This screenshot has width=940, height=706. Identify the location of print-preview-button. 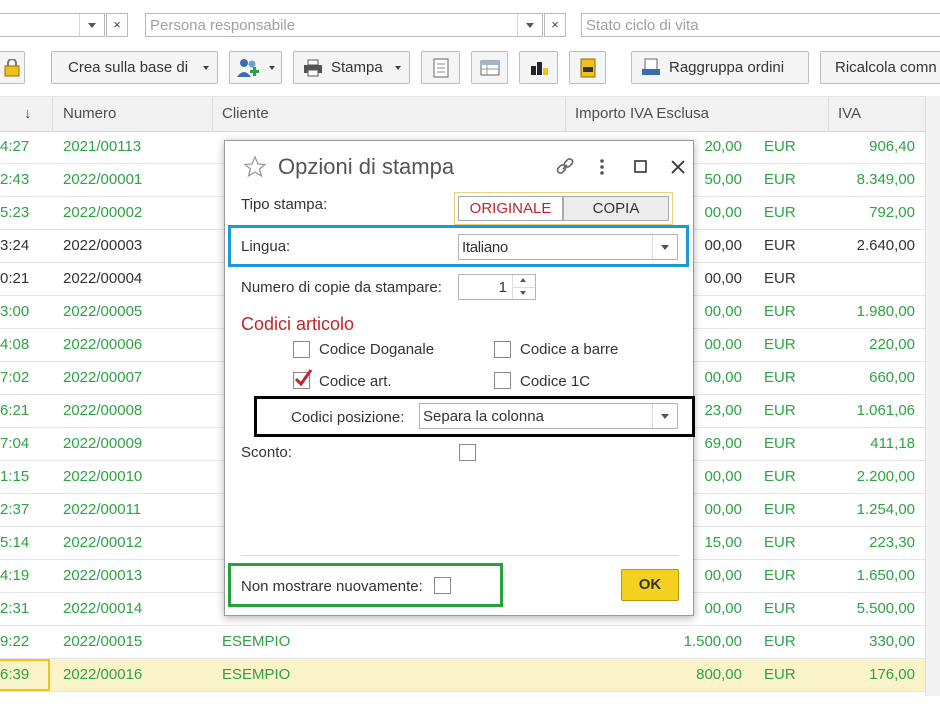
(587, 67).